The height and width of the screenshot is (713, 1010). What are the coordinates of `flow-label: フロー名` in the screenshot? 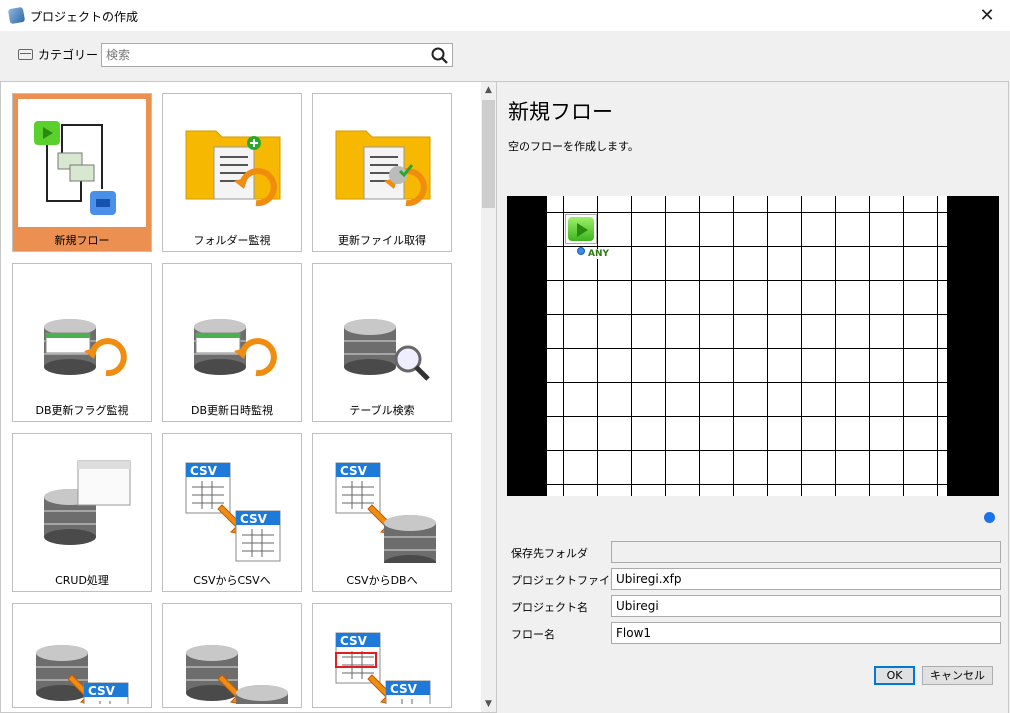 It's located at (533, 634).